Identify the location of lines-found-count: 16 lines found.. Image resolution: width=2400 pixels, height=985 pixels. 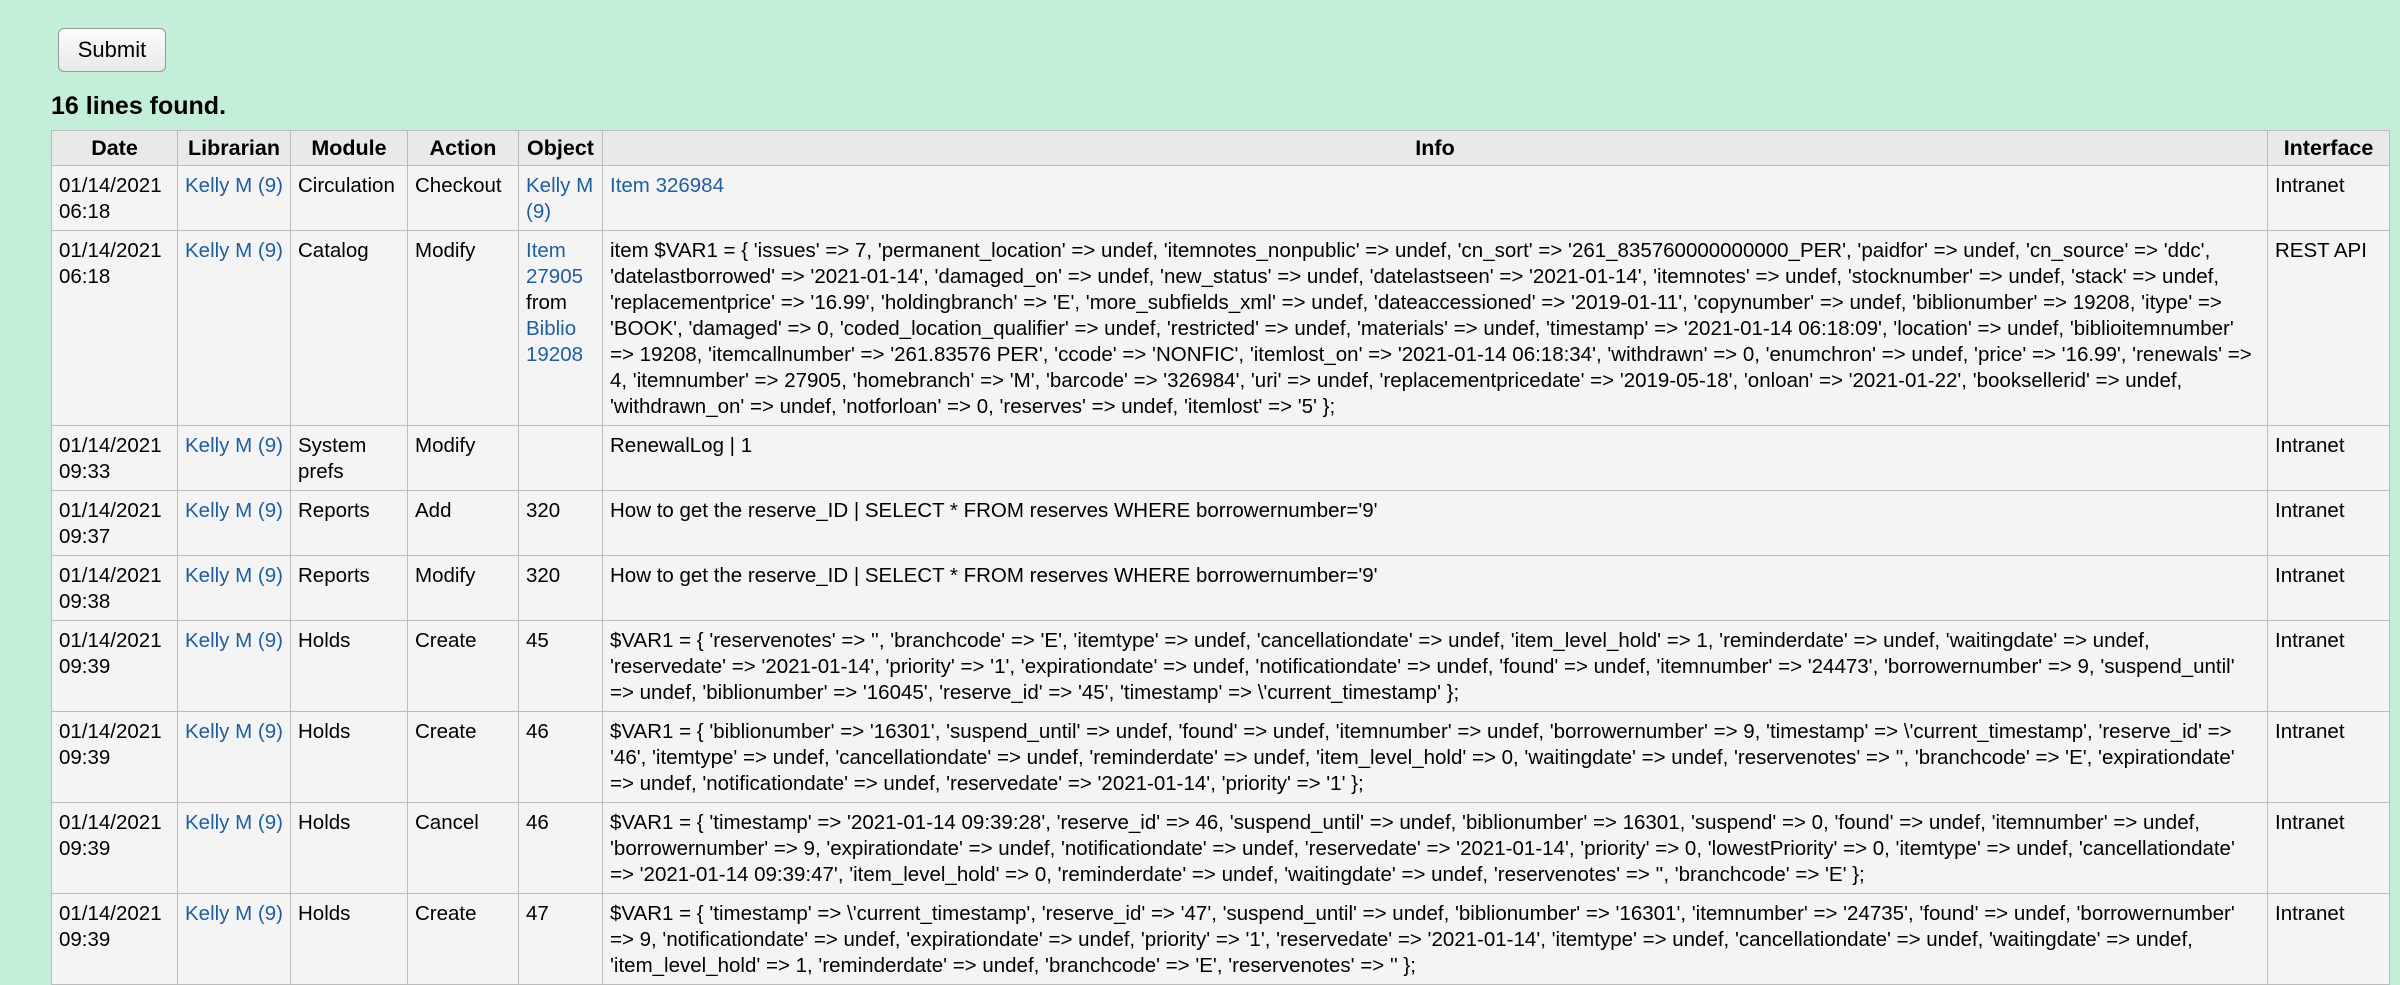
(139, 106).